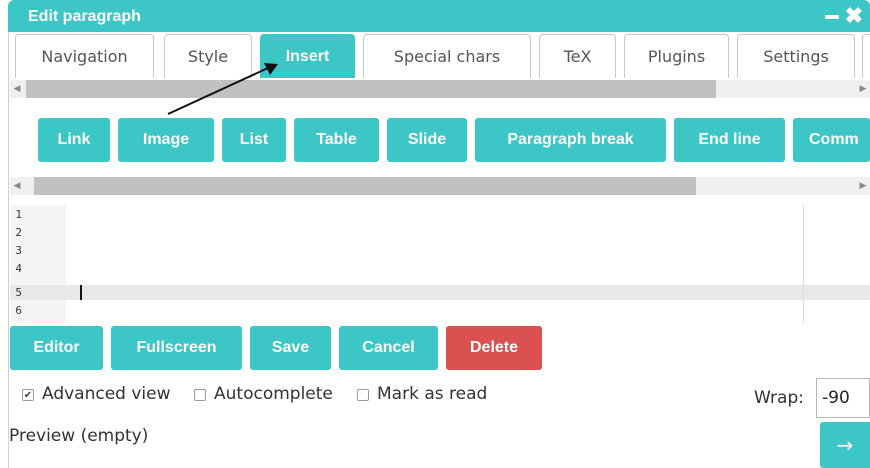 This screenshot has width=870, height=468. What do you see at coordinates (336, 140) in the screenshot?
I see `table-button: Table` at bounding box center [336, 140].